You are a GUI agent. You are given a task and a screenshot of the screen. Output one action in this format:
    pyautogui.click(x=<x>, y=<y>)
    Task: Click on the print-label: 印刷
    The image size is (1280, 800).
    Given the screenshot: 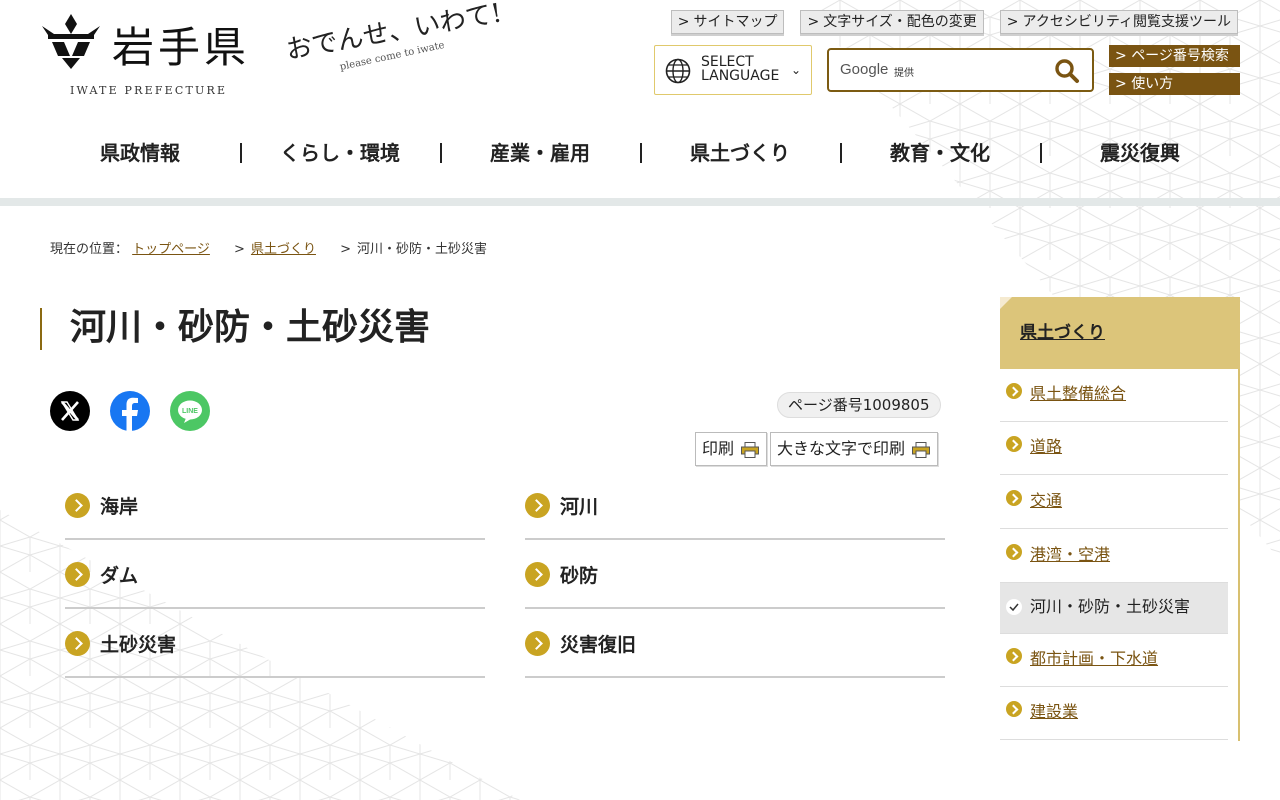 What is the action you would take?
    pyautogui.click(x=718, y=448)
    